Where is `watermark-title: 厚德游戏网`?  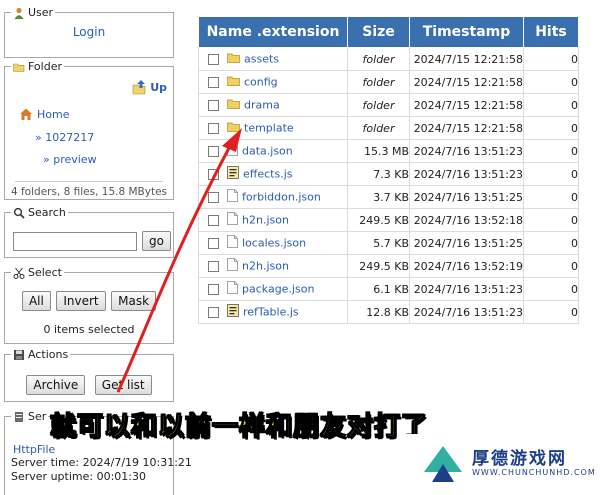 watermark-title: 厚德游戏网 is located at coordinates (519, 459).